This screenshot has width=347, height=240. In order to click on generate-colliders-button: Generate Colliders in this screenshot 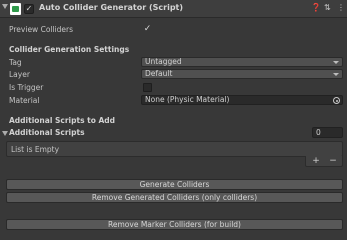, I will do `click(174, 184)`.